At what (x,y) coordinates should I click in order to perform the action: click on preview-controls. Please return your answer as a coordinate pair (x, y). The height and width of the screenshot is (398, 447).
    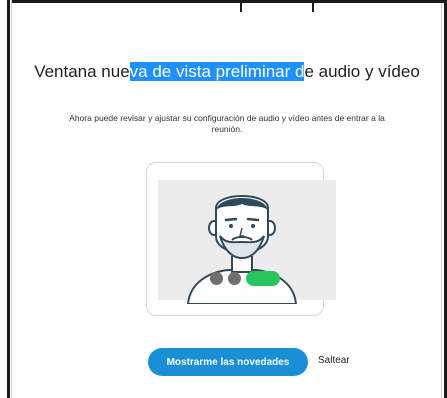
    Looking at the image, I should click on (245, 278).